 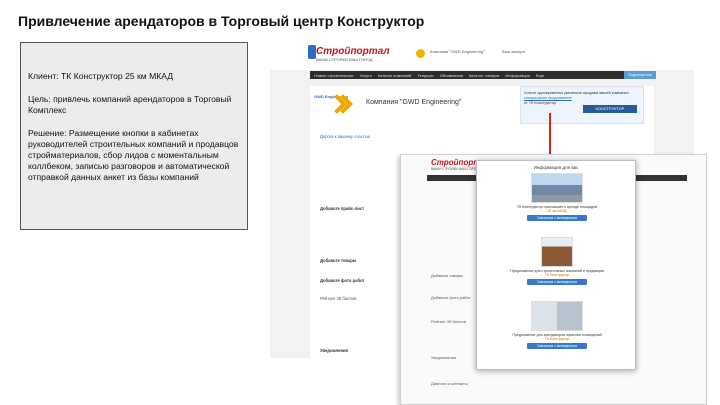 I want to click on modal-title: Информация для вас, so click(x=556, y=167).